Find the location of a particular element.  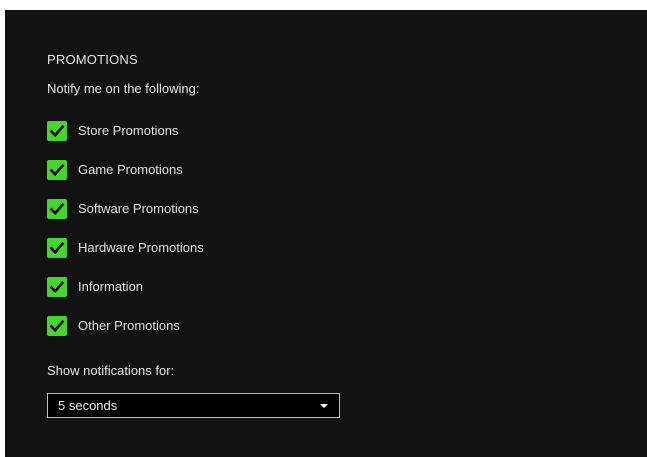

option-other-promotions: Other Promotions is located at coordinates (125, 325).